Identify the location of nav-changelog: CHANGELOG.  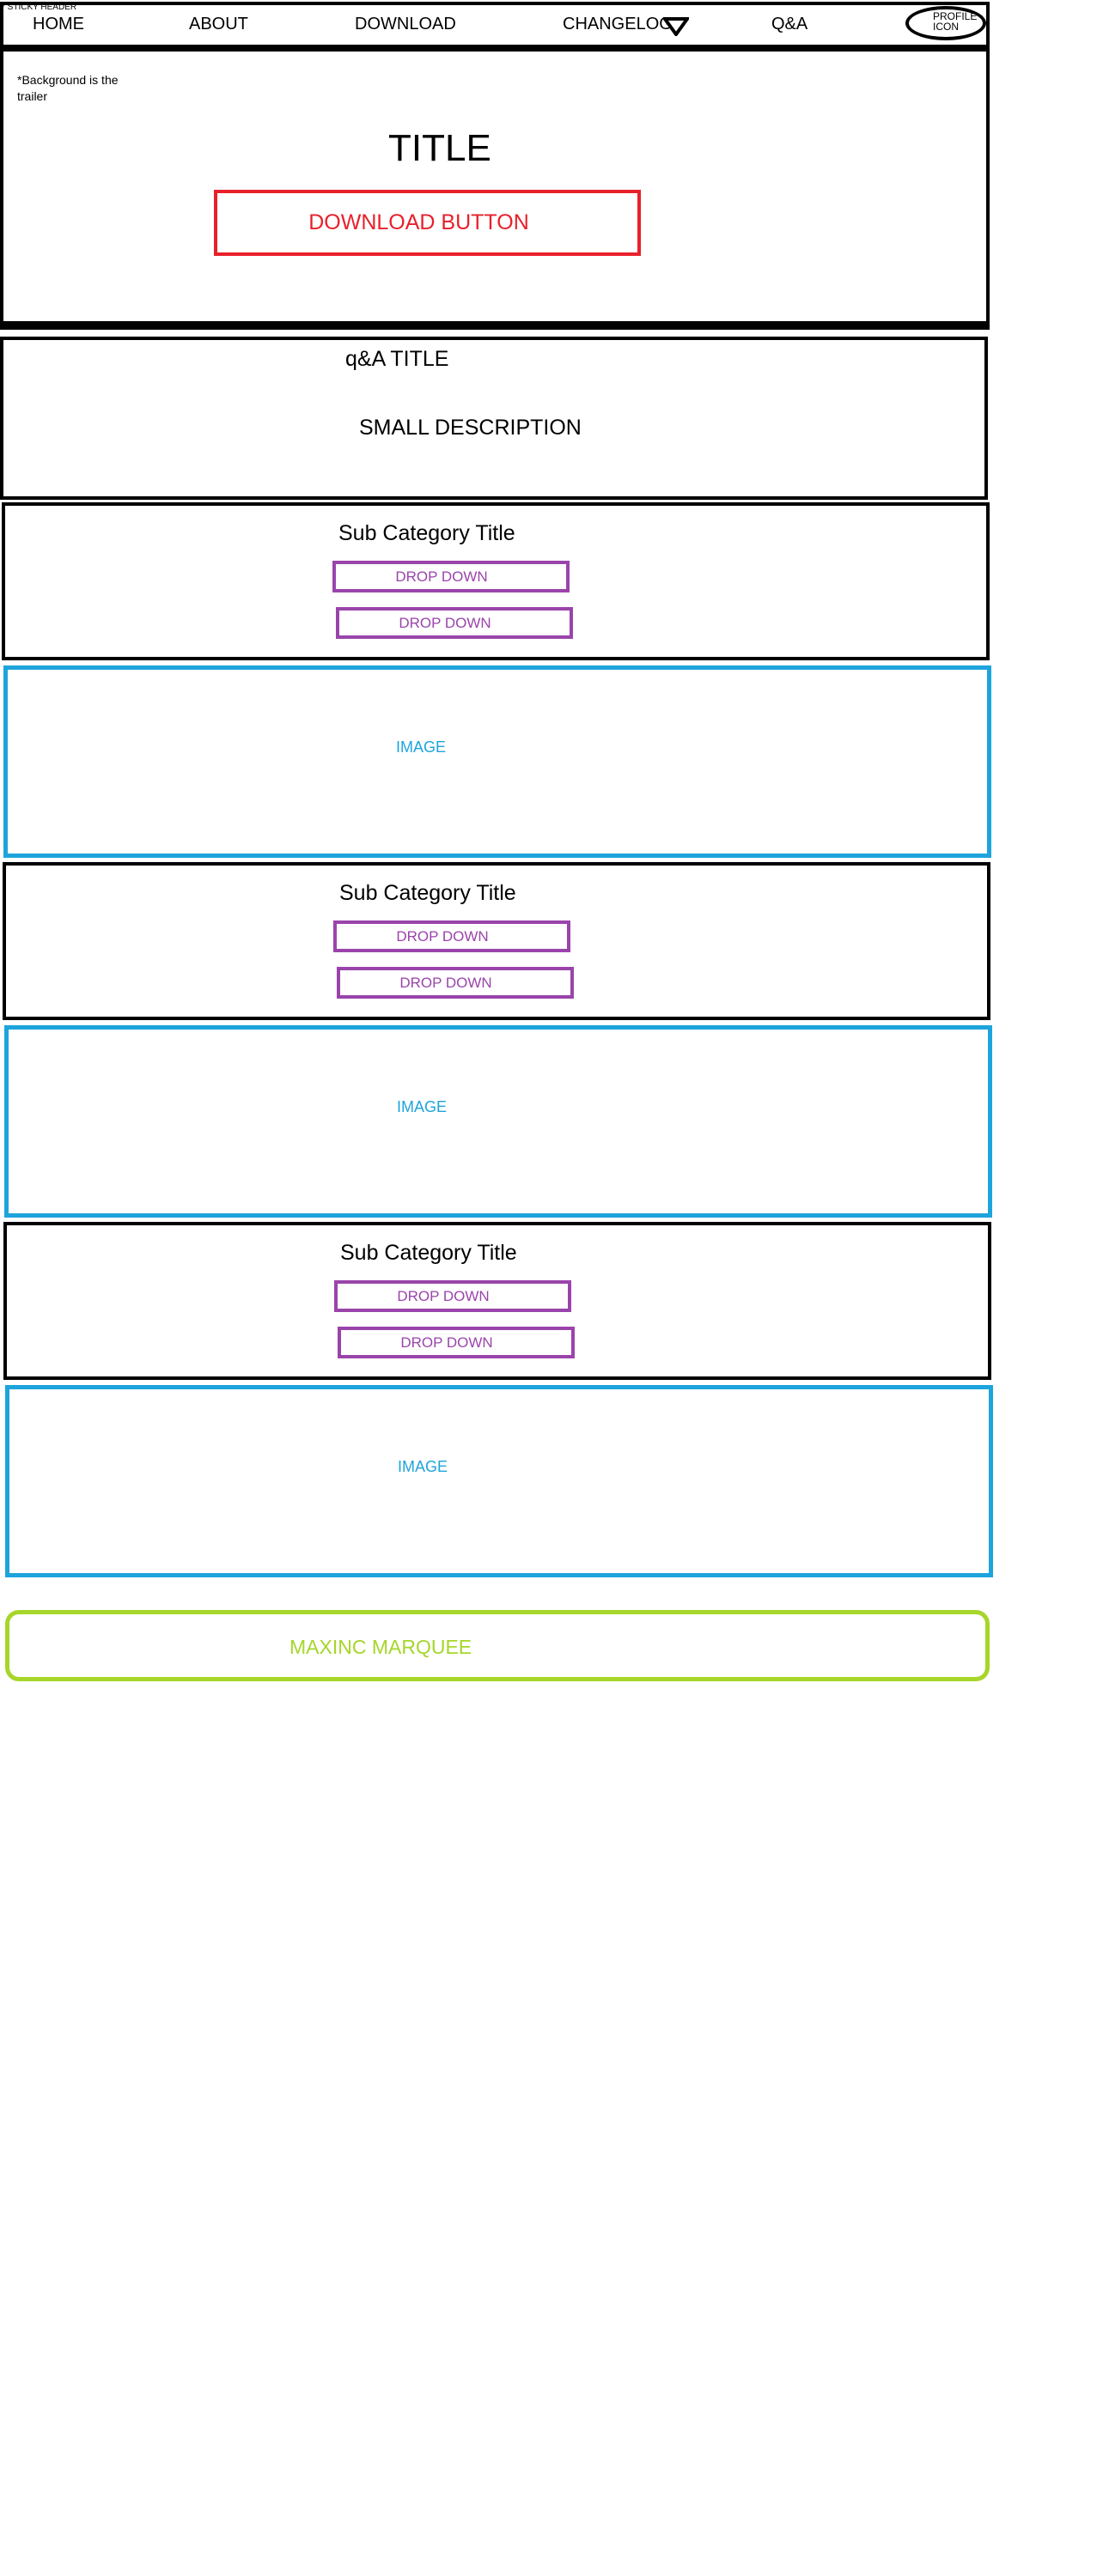
(618, 24).